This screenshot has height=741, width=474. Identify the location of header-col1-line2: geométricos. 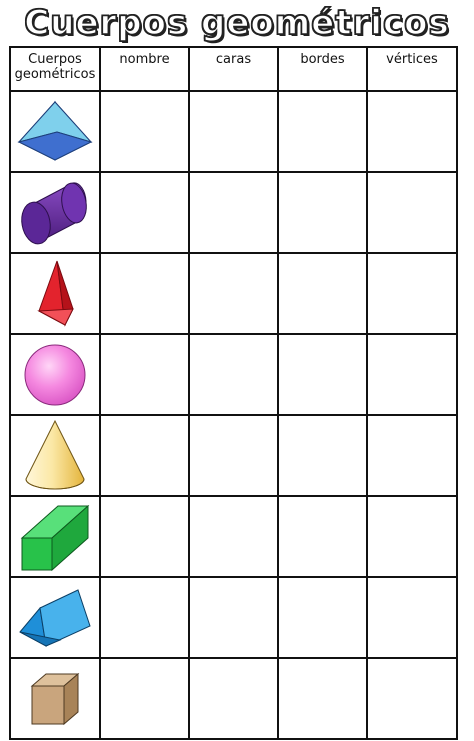
(55, 74).